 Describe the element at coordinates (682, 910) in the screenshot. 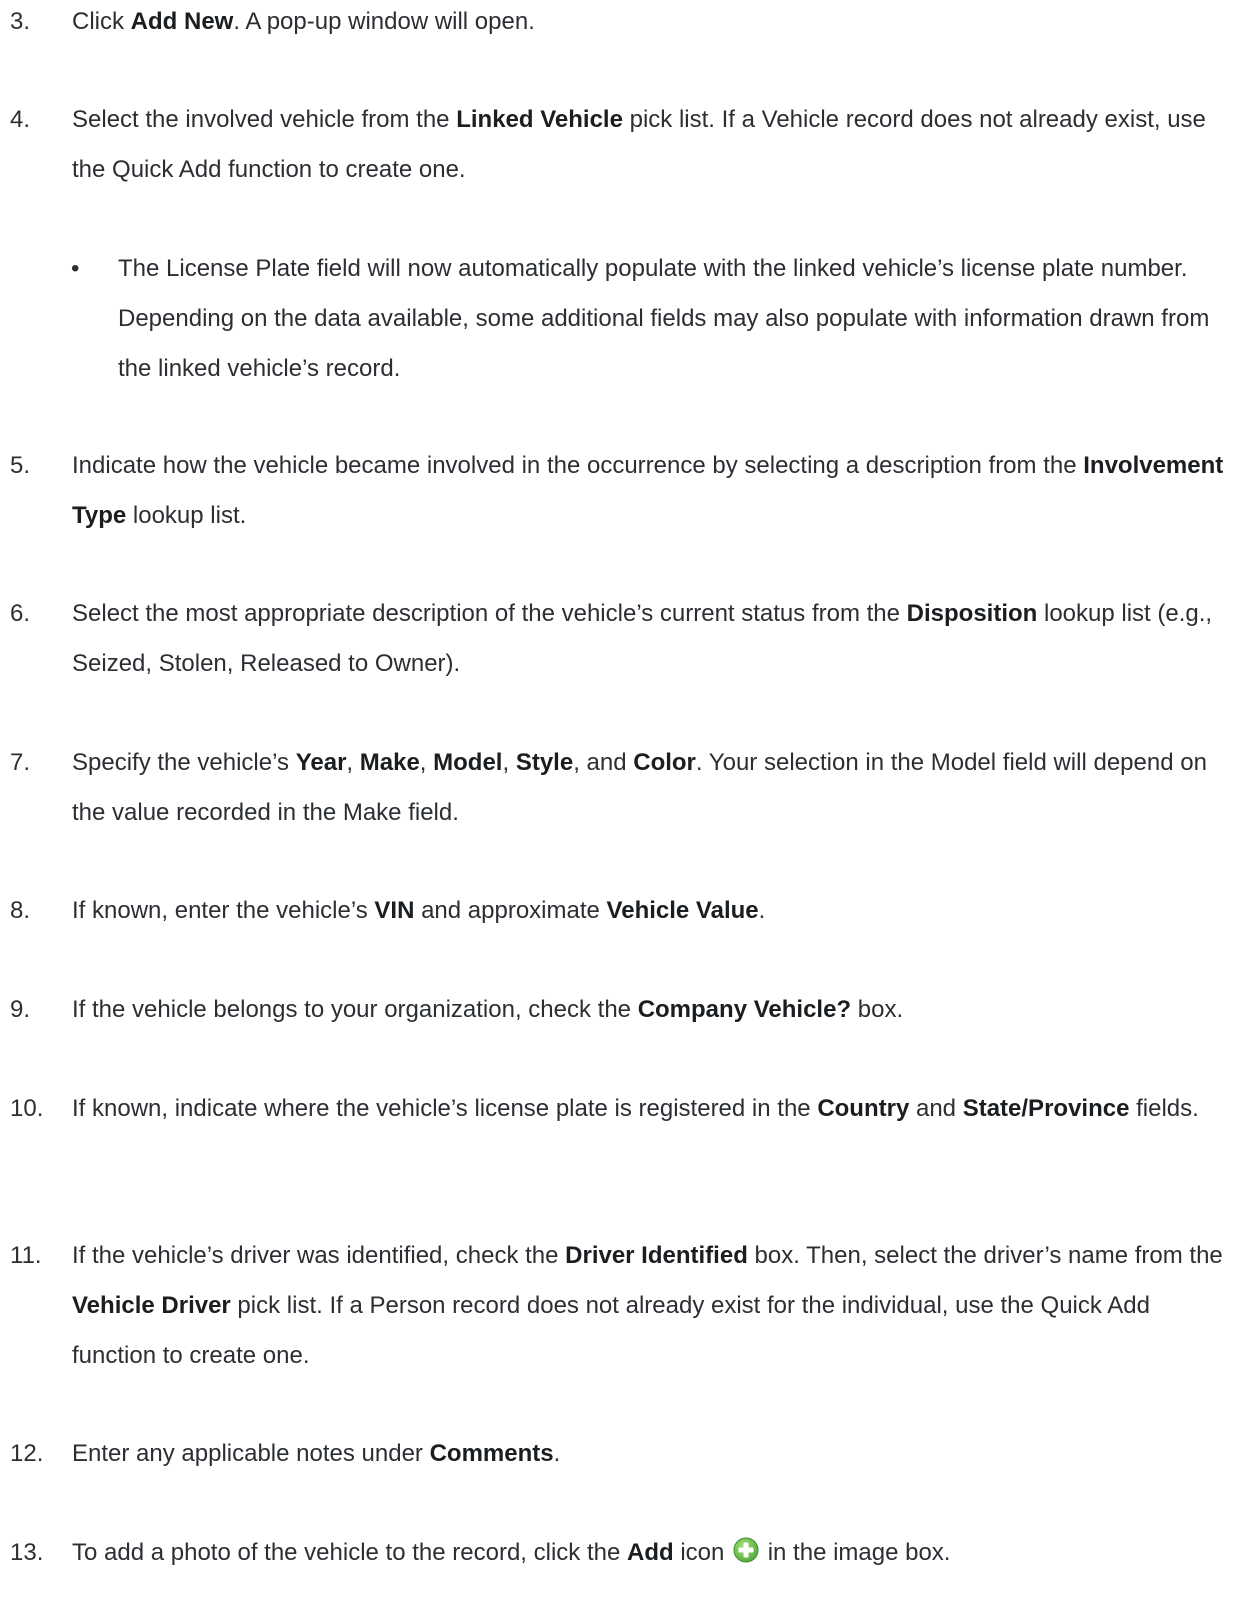

I see `ui-term-vehicle-value: Vehicle Value` at that location.